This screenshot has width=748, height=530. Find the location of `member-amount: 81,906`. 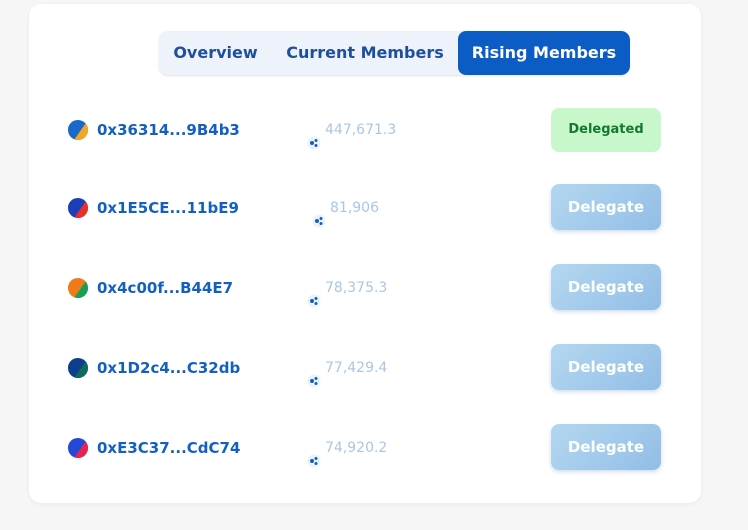

member-amount: 81,906 is located at coordinates (345, 208).